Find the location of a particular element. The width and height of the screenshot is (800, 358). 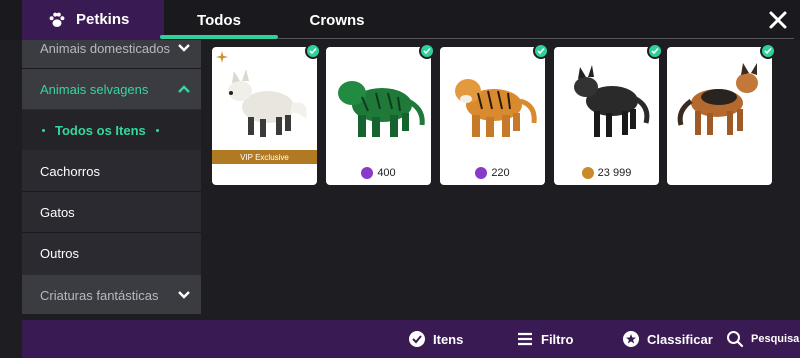

item-price: 400 is located at coordinates (378, 173).